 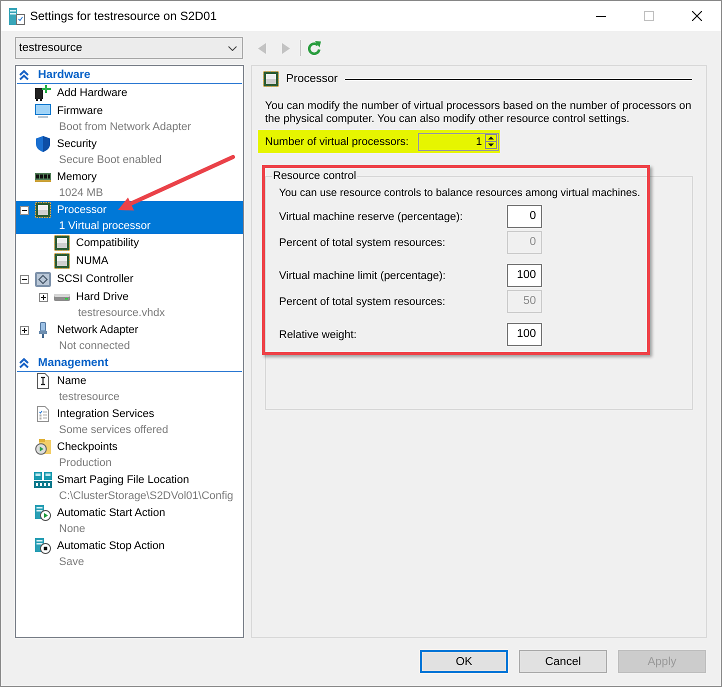 I want to click on memory-blocks-icon, so click(x=43, y=480).